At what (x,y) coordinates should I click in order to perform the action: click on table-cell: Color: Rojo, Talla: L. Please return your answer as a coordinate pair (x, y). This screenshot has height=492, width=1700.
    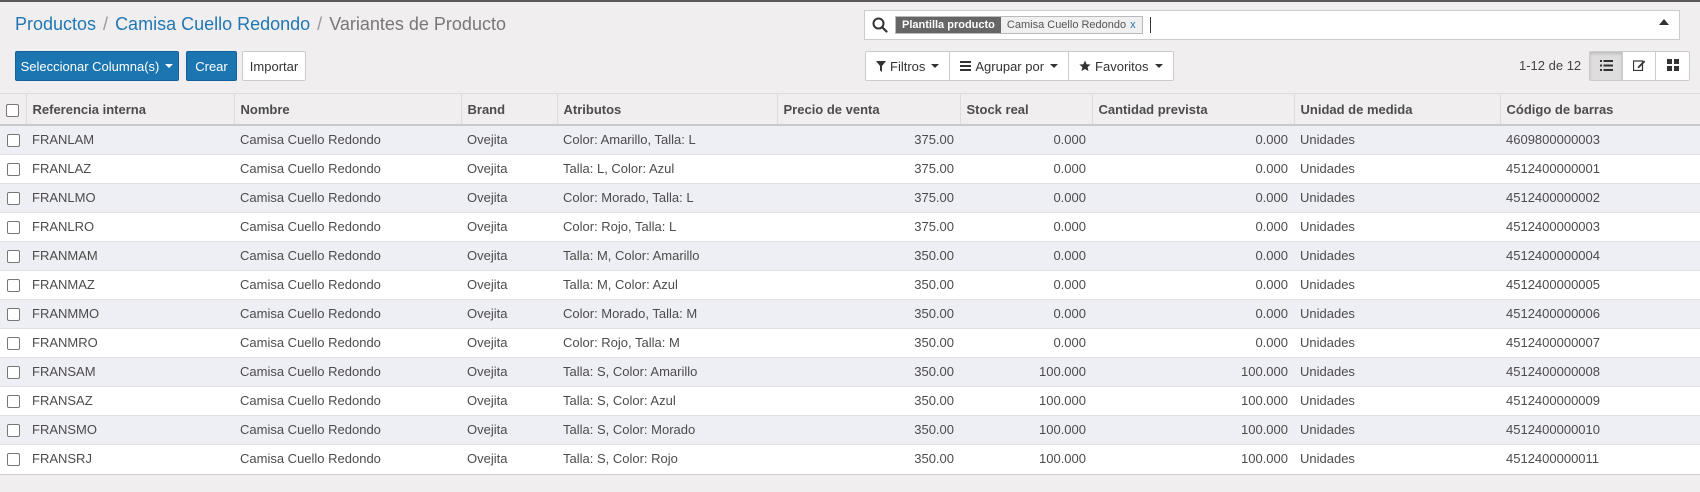
    Looking at the image, I should click on (667, 226).